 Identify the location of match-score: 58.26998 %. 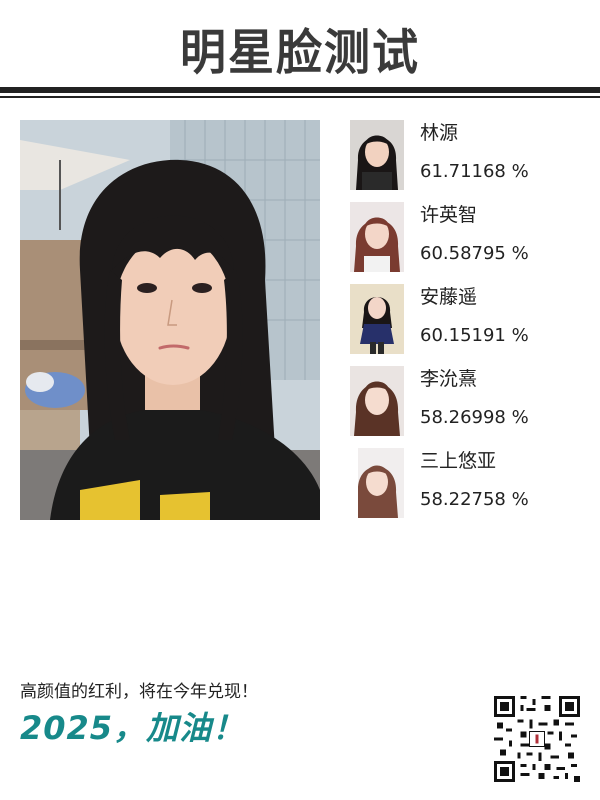
(474, 417).